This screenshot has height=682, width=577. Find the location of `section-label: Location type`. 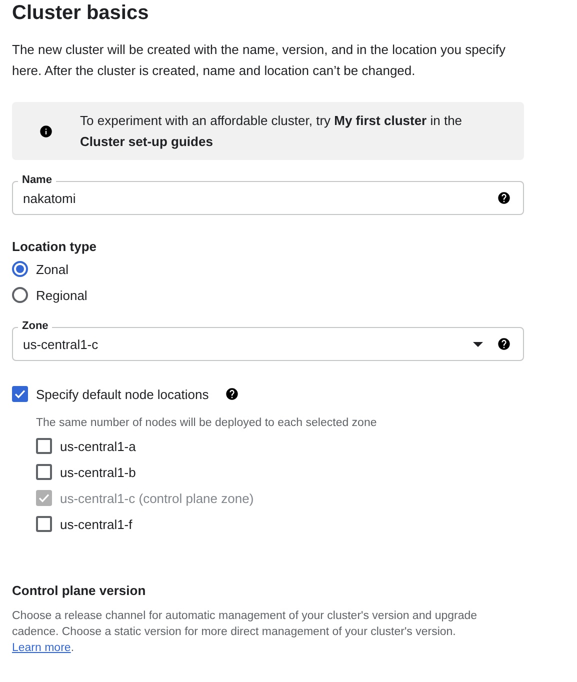

section-label: Location type is located at coordinates (55, 247).